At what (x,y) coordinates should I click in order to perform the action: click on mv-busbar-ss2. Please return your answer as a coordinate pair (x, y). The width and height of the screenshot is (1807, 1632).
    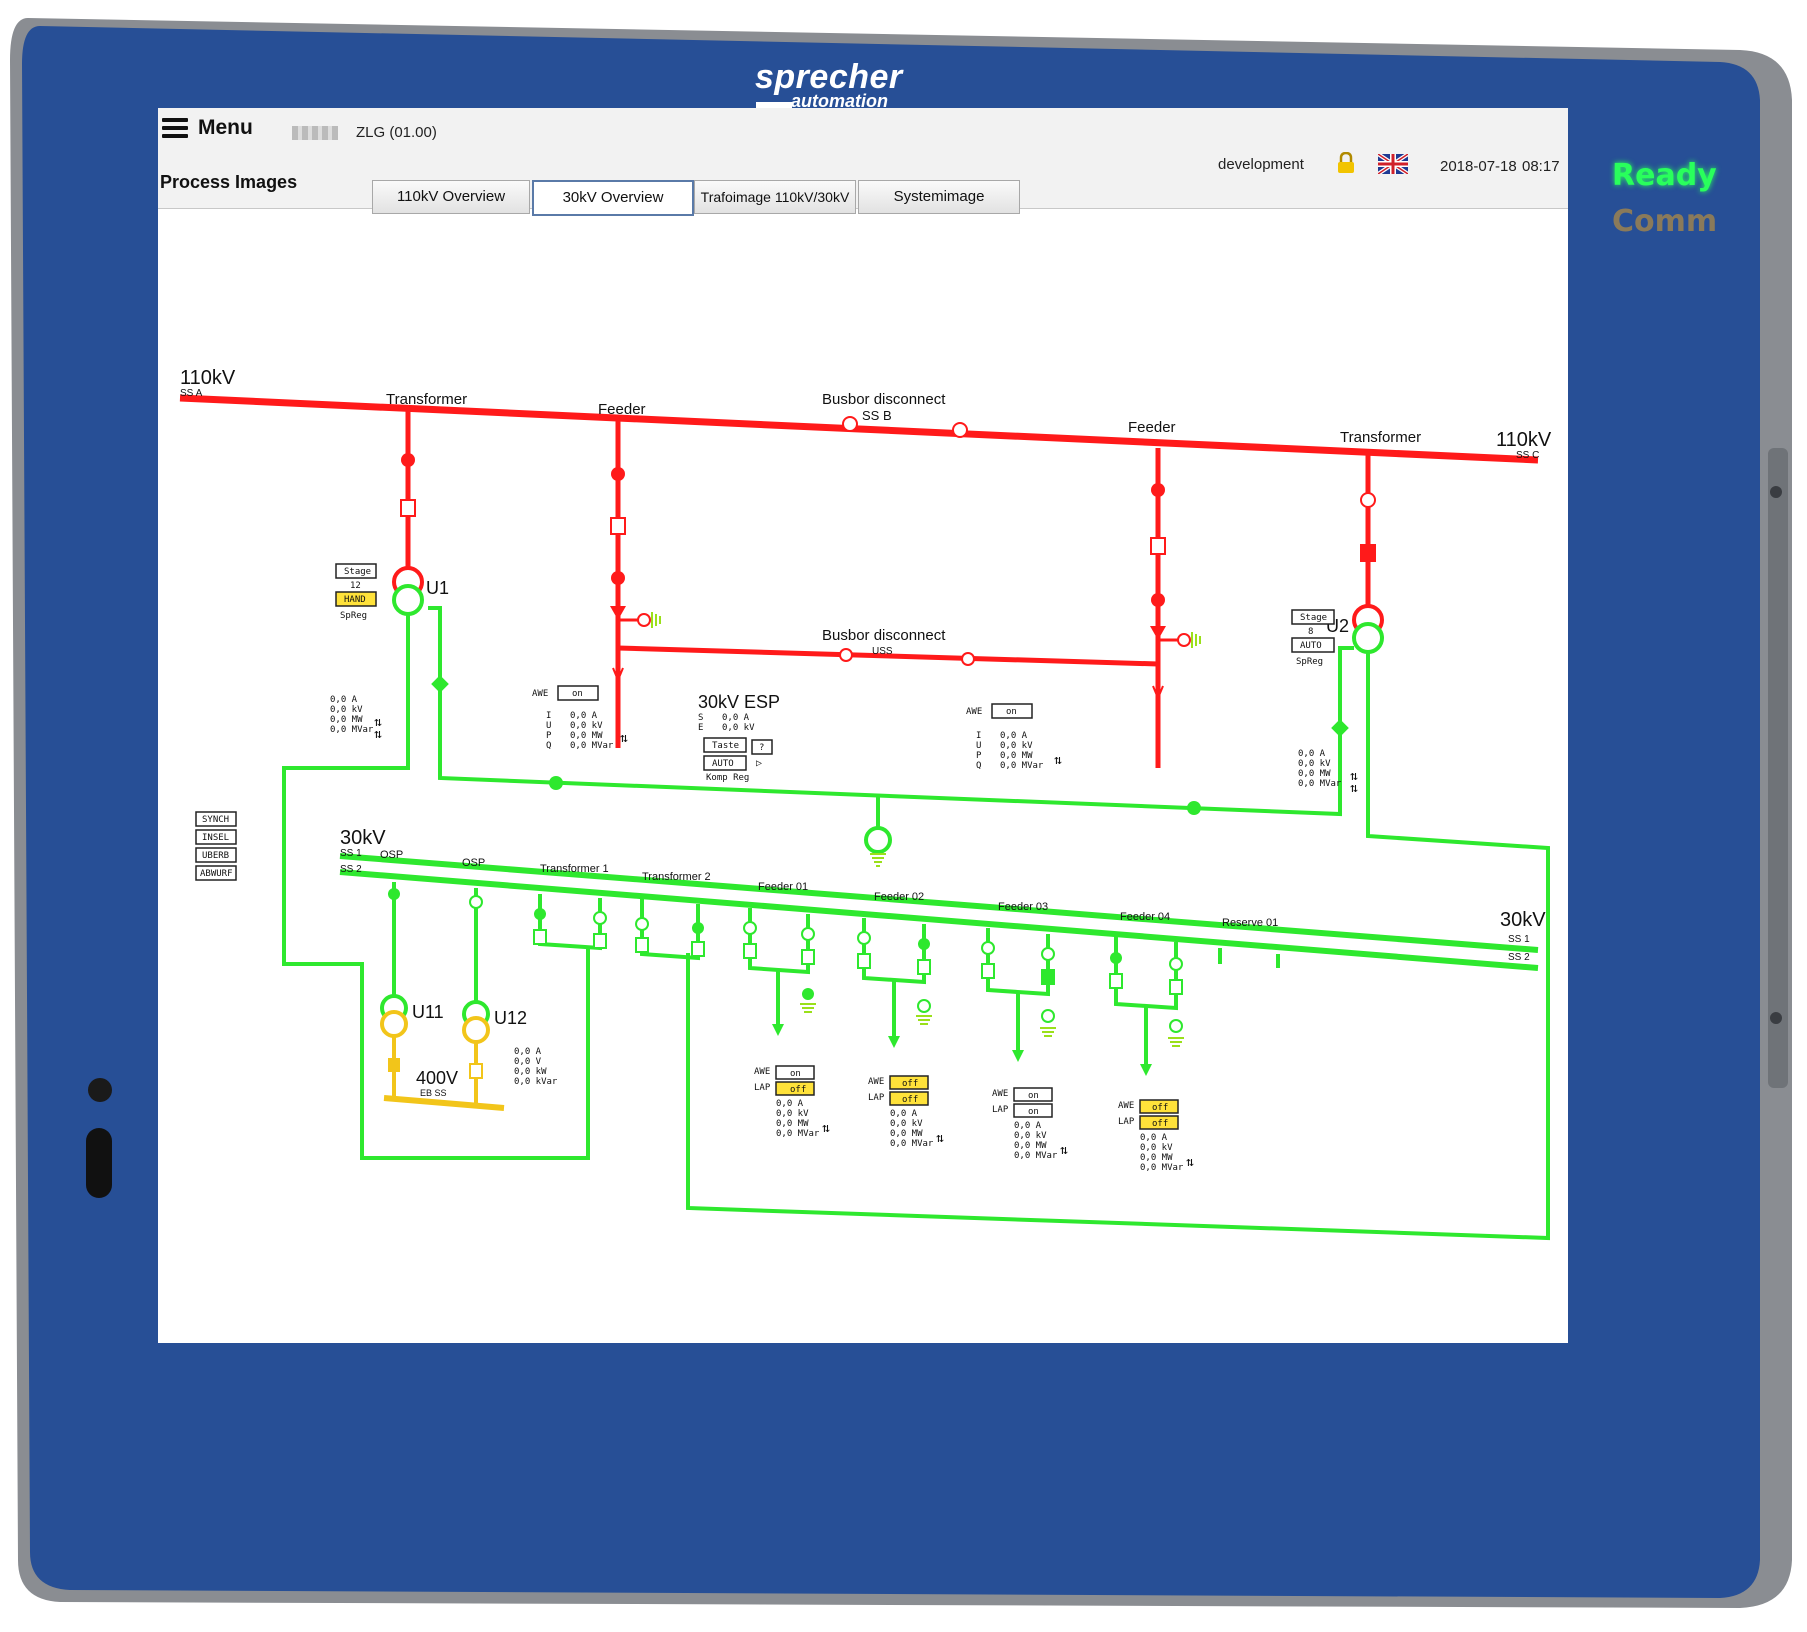
    Looking at the image, I should click on (939, 920).